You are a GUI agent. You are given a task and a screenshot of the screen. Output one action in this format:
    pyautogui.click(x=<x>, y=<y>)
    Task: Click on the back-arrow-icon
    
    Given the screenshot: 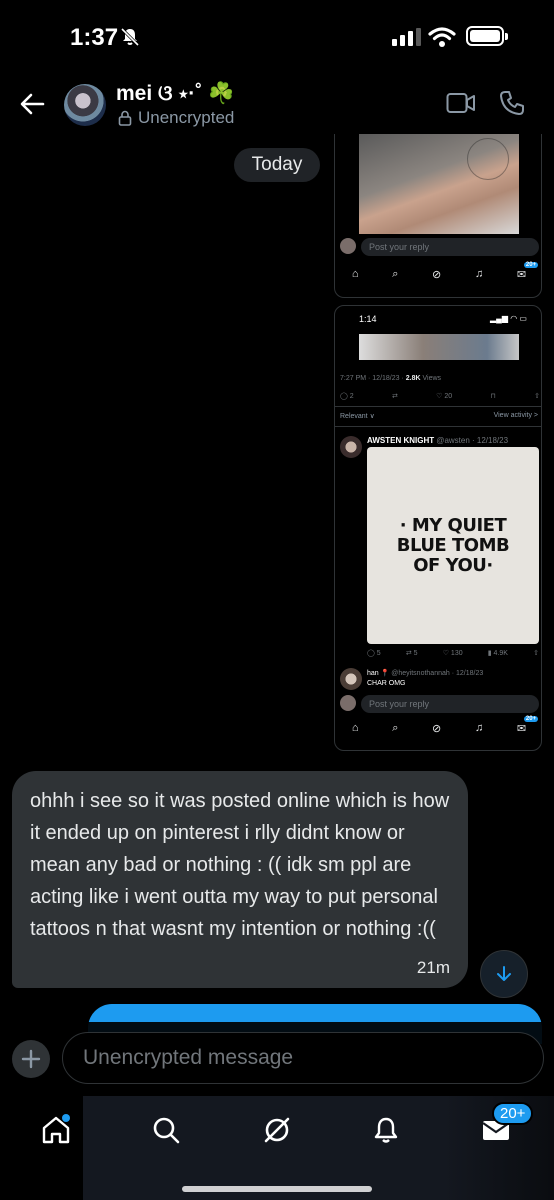 What is the action you would take?
    pyautogui.click(x=32, y=104)
    